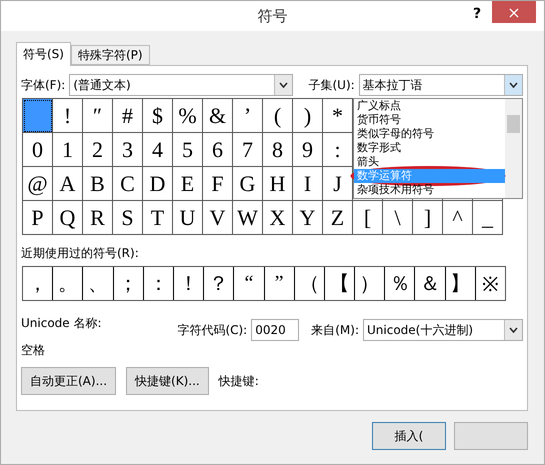  Describe the element at coordinates (128, 150) in the screenshot. I see `symbol-cell: 3` at that location.